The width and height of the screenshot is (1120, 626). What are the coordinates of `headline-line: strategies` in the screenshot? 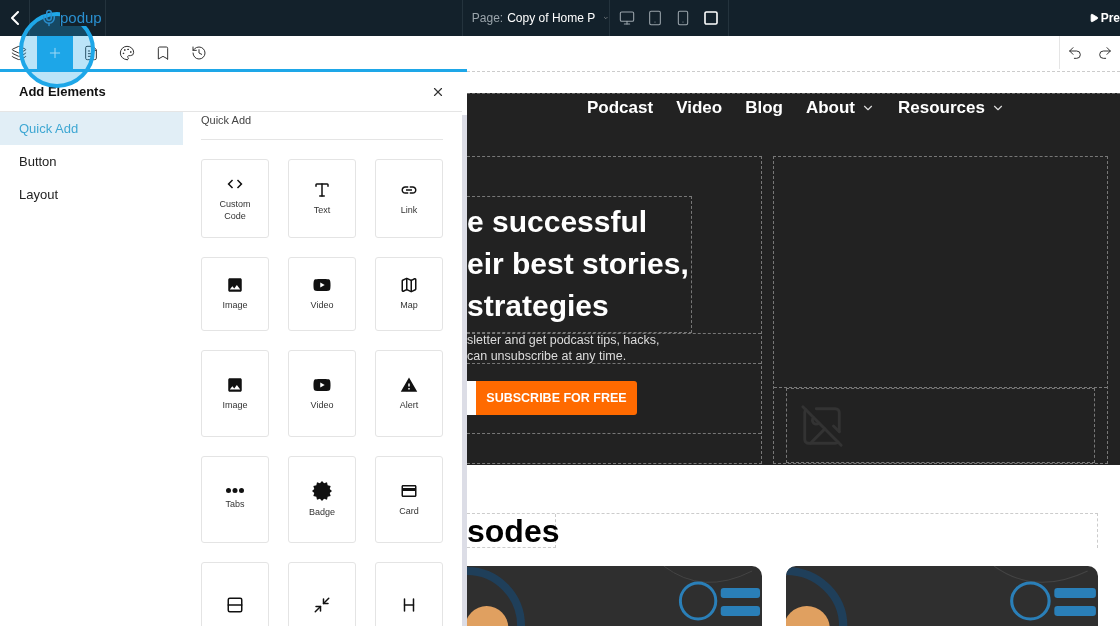 It's located at (538, 306).